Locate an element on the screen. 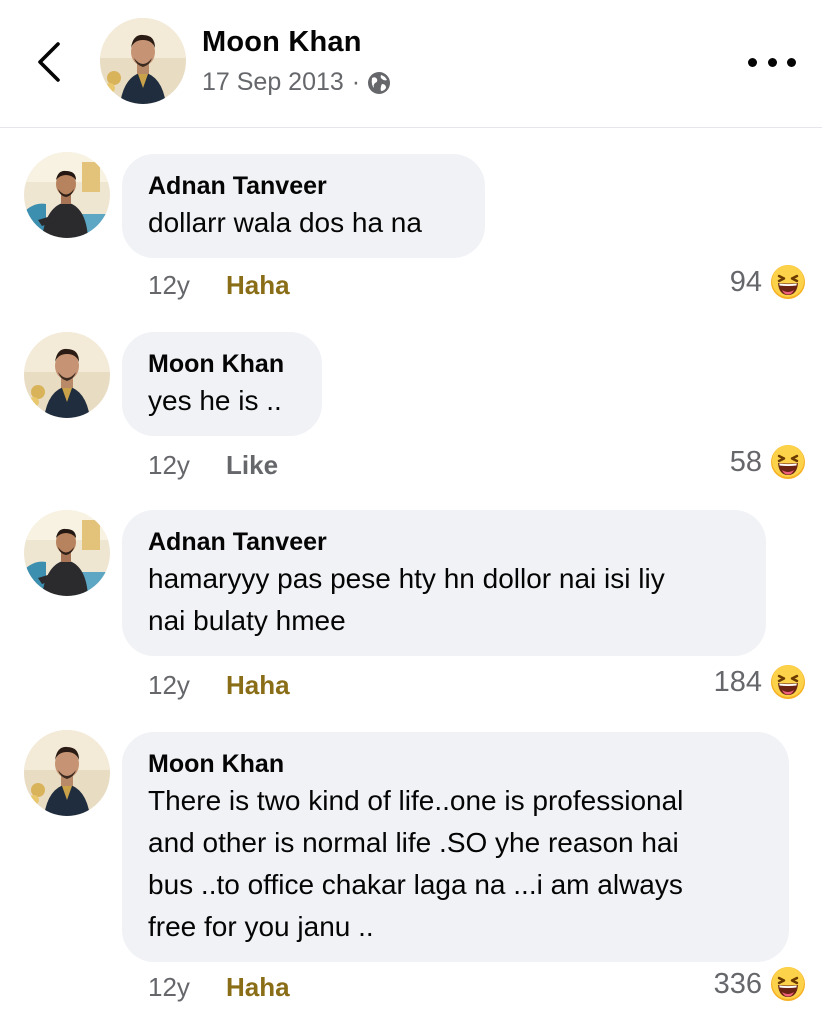 Image resolution: width=822 pixels, height=1023 pixels. back-button is located at coordinates (50, 62).